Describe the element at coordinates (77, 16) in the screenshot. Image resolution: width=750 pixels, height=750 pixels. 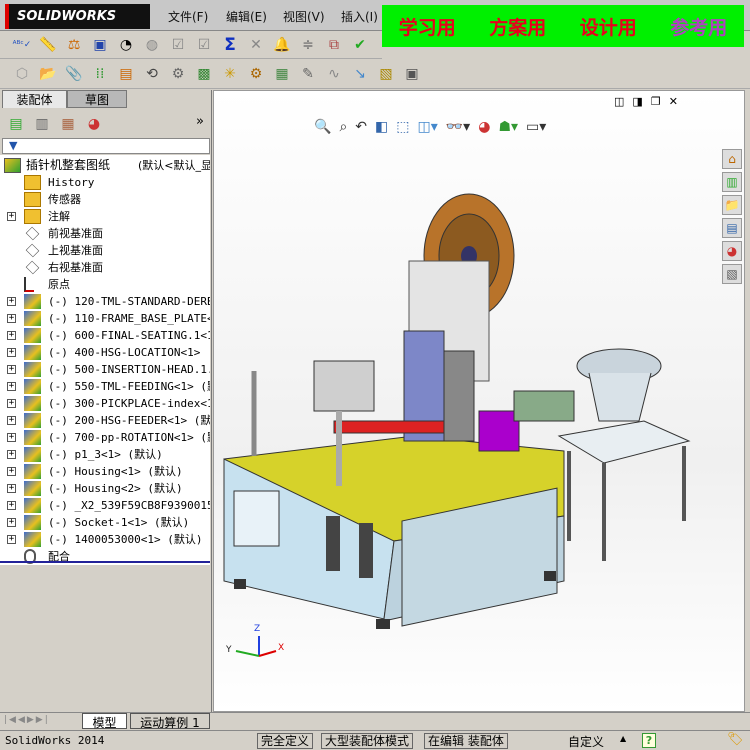
I see `solidworks-logo: SOLIDWORKS` at that location.